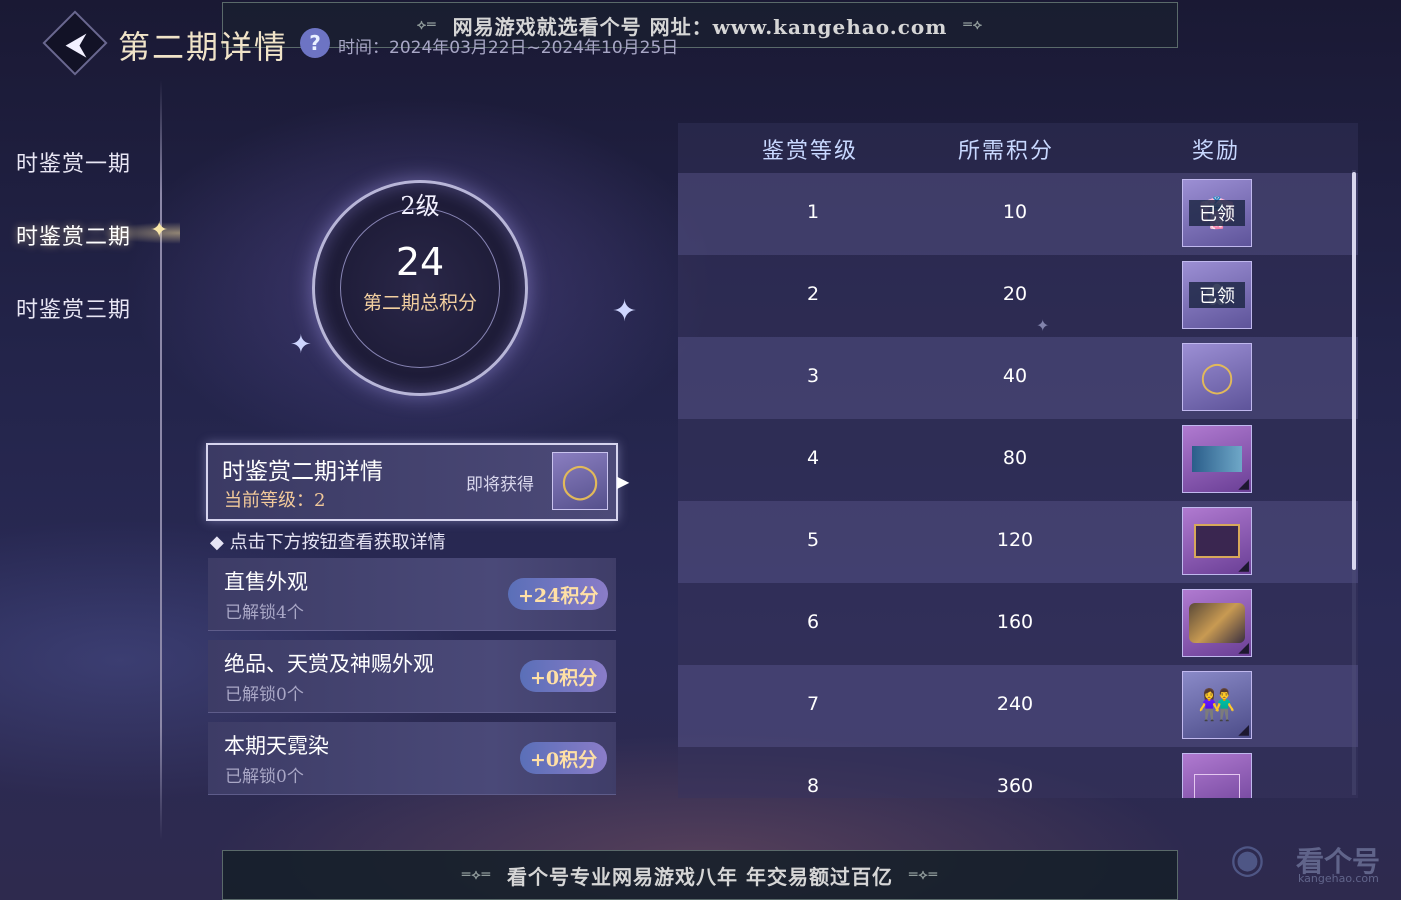 The height and width of the screenshot is (900, 1401). Describe the element at coordinates (203, 47) in the screenshot. I see `page-title: 第二期详情` at that location.